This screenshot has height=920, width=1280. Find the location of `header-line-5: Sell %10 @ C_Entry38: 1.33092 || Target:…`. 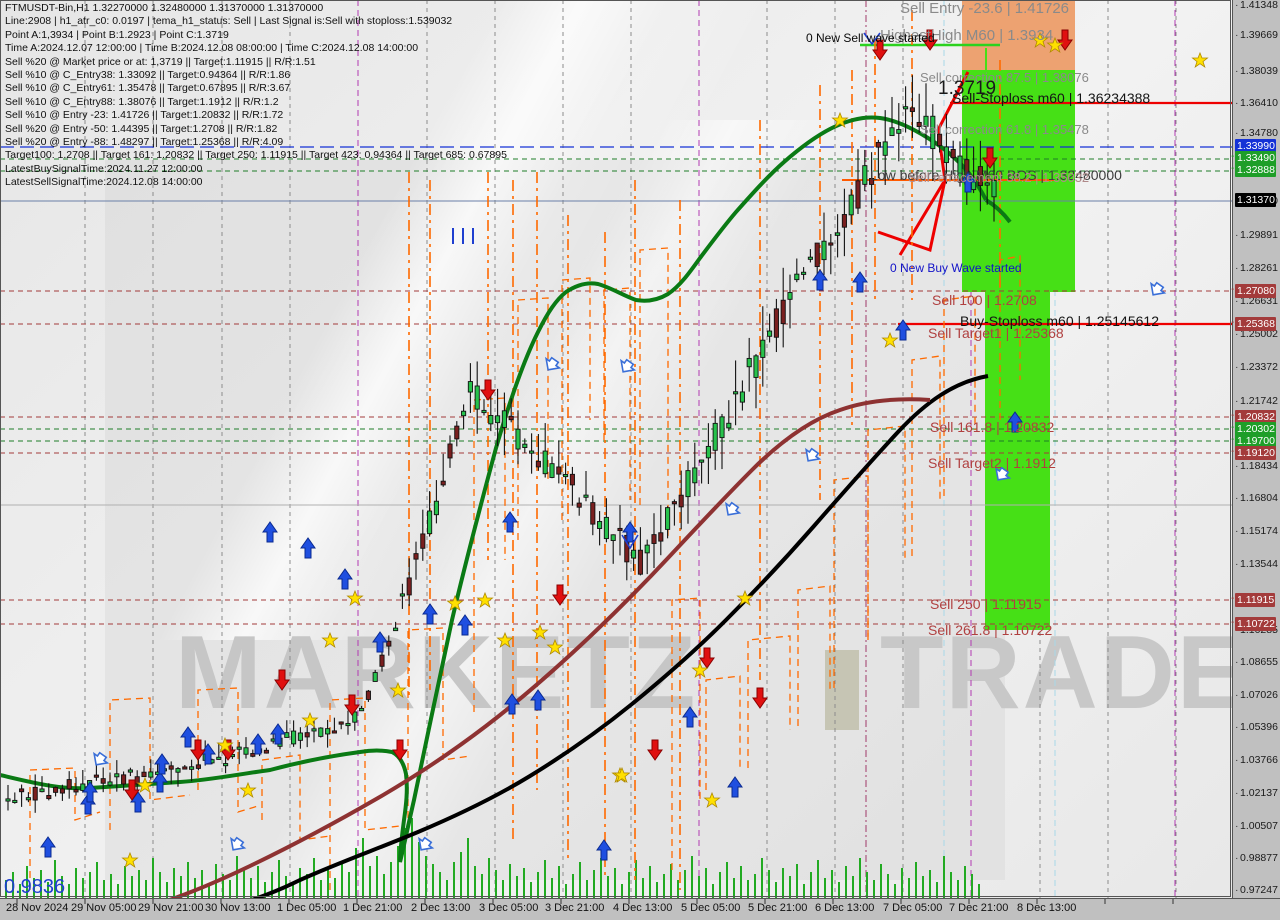

header-line-5: Sell %10 @ C_Entry38: 1.33092 || Target:… is located at coordinates (148, 75).